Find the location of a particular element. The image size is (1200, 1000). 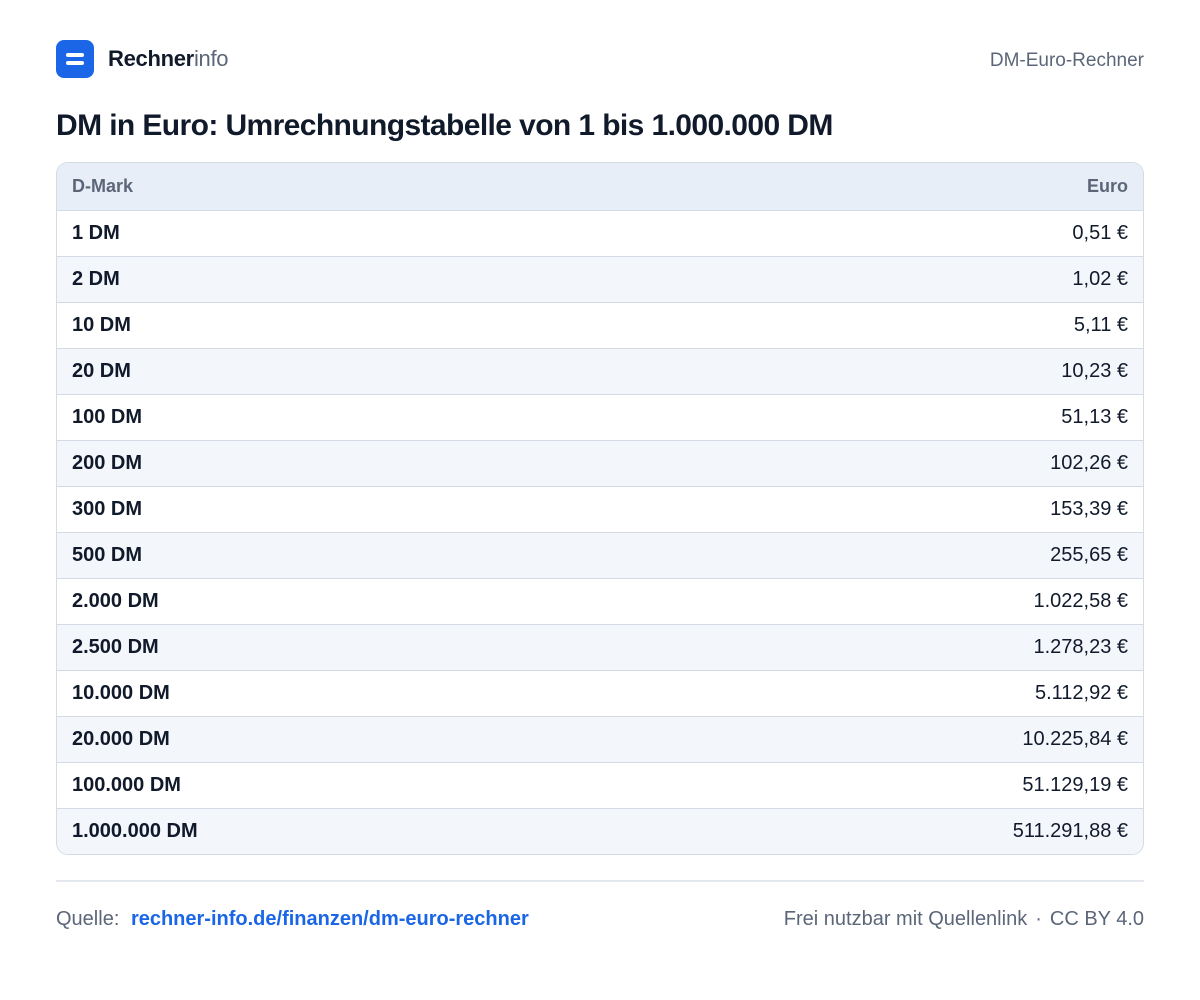

brand-light: info is located at coordinates (211, 58).